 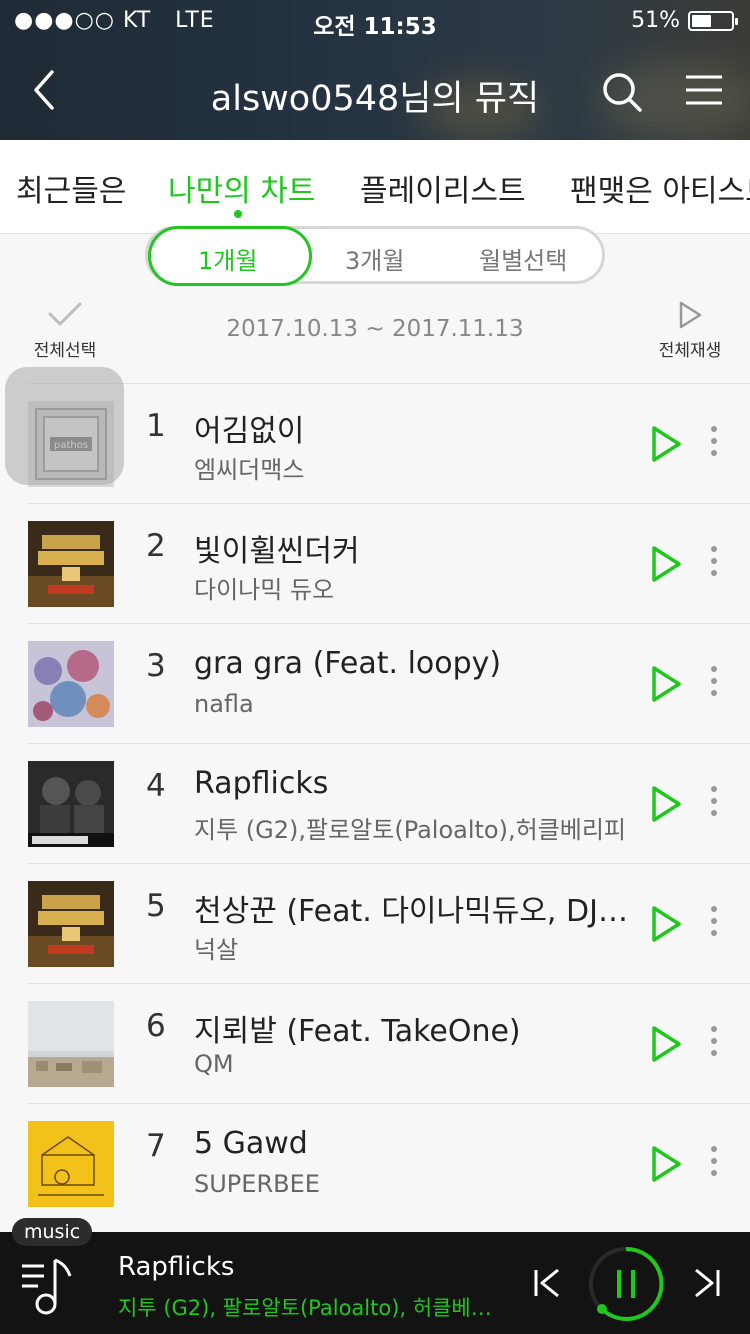 I want to click on list-item: 2 빛이휠씬더커 다이나믹 듀오, so click(x=389, y=563).